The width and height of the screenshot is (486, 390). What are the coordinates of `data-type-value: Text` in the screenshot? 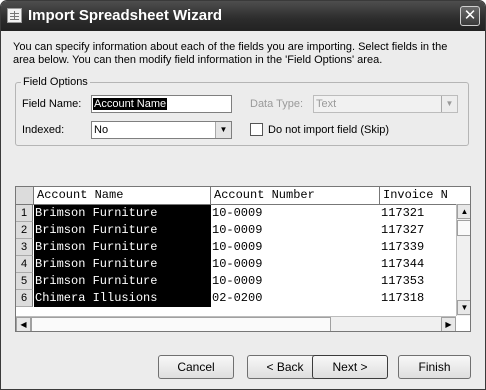 It's located at (326, 104).